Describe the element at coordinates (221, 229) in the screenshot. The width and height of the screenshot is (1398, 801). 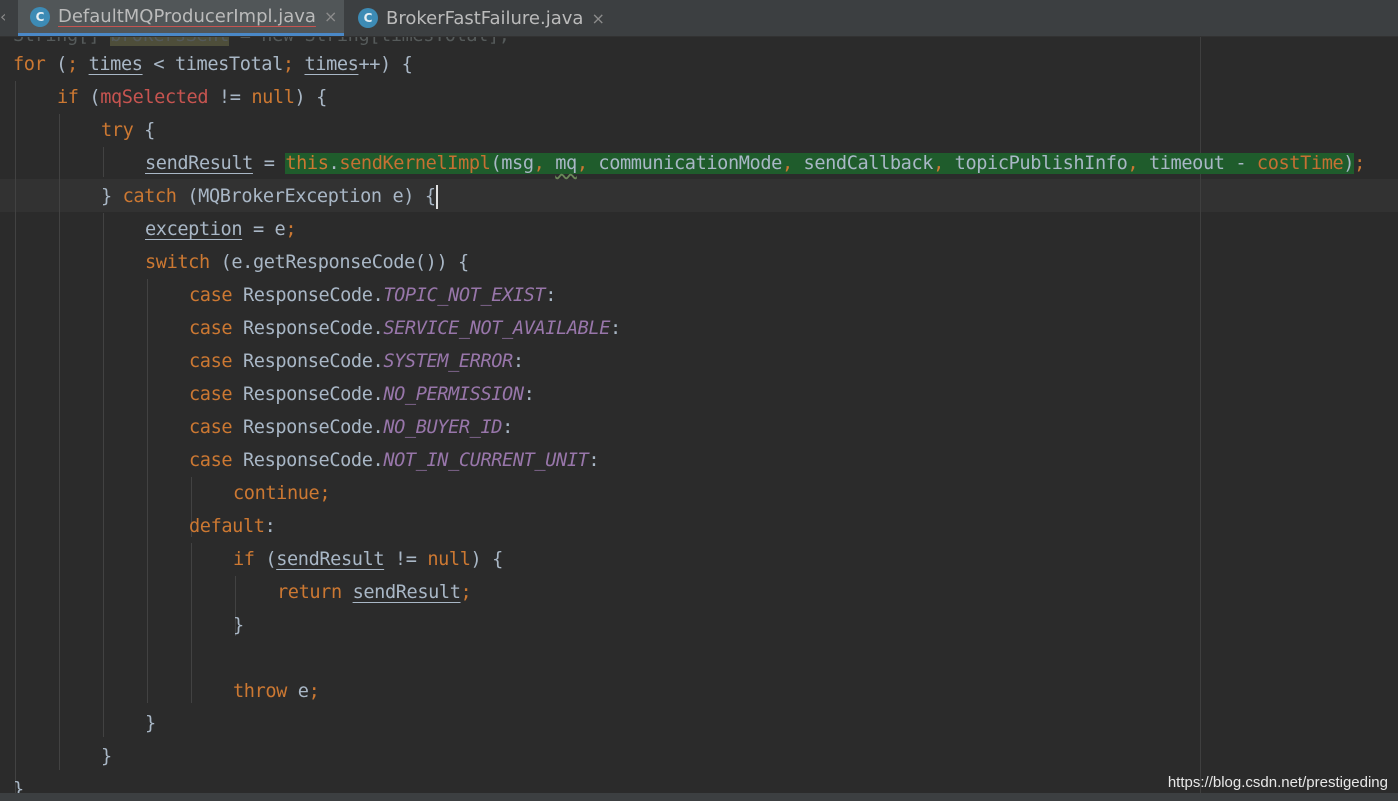
I see `code-line: exception = e;` at that location.